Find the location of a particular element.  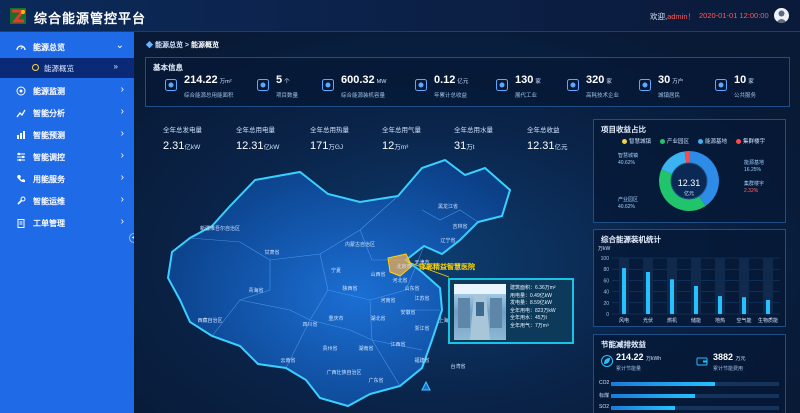

clipboard-icon is located at coordinates (21, 223).